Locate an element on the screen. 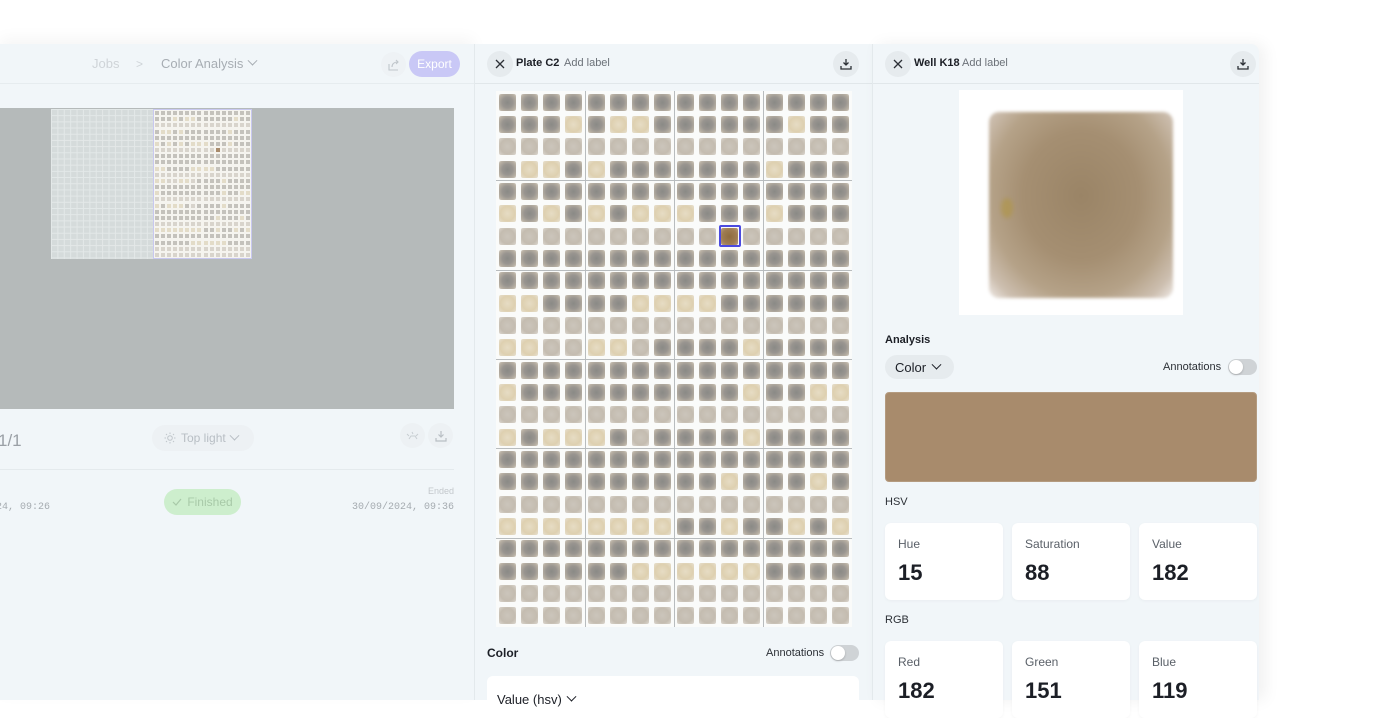 The image size is (1400, 718). well-M7 is located at coordinates (774, 236).